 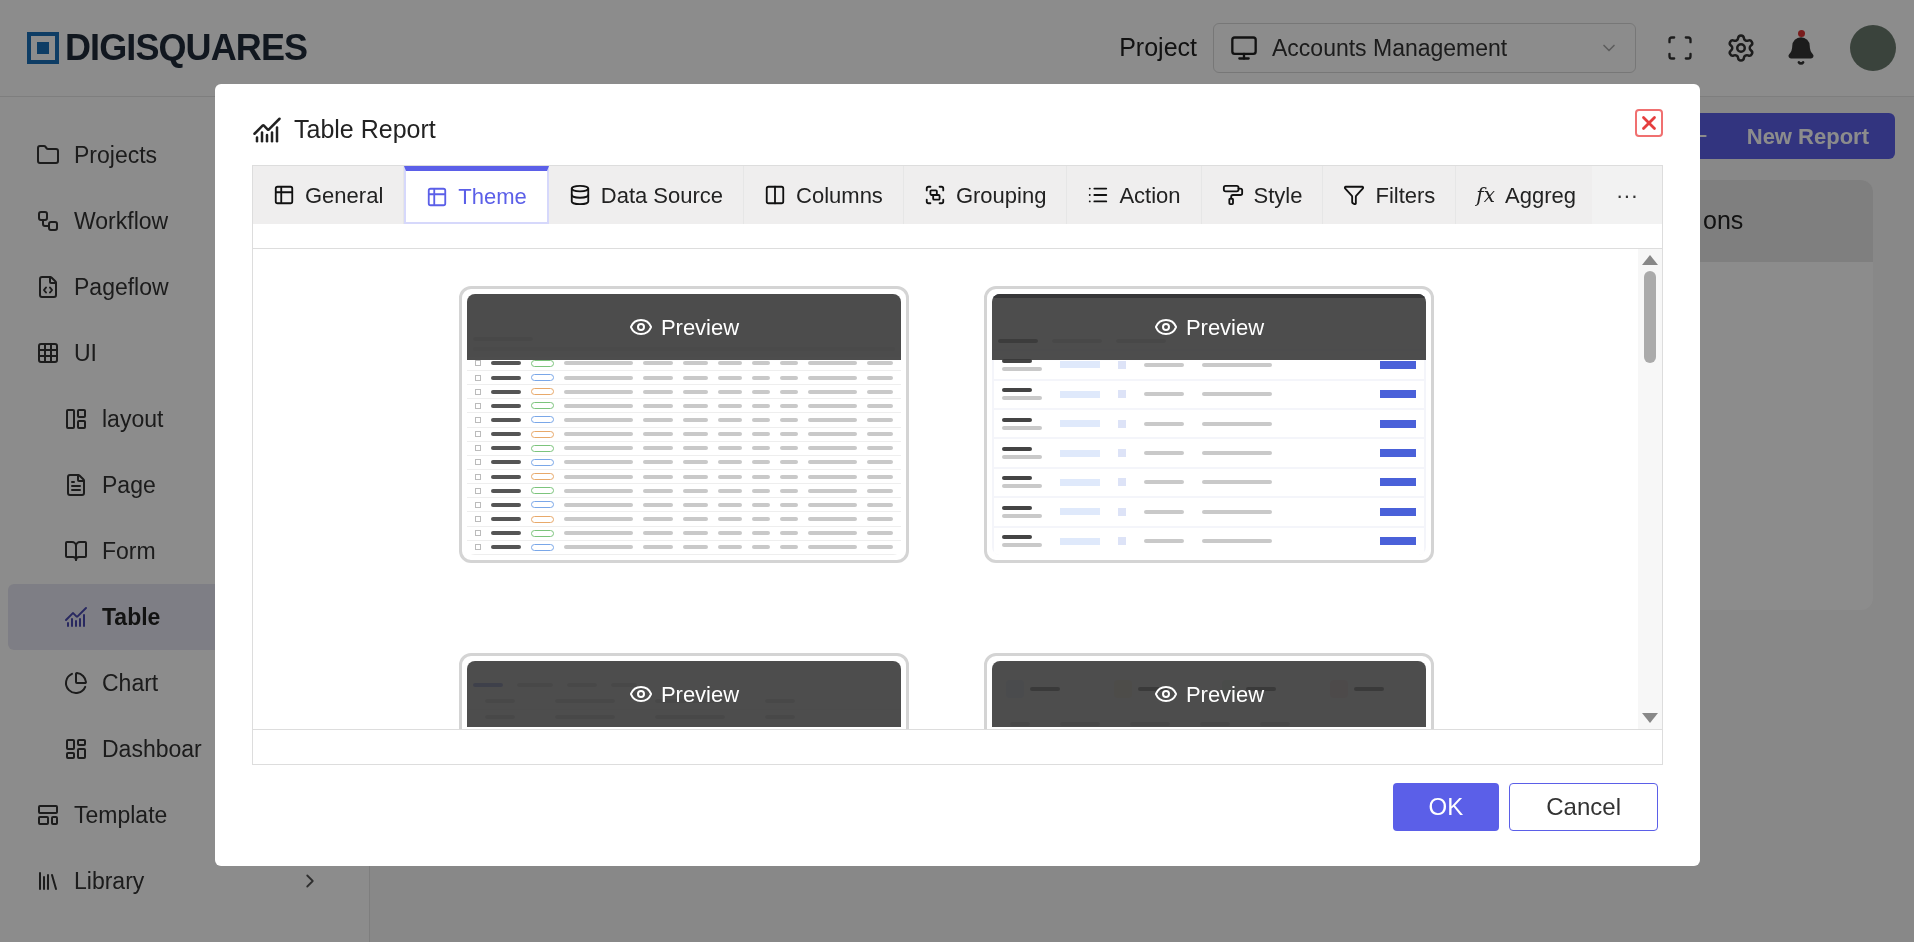 What do you see at coordinates (824, 195) in the screenshot?
I see `tab: Columns` at bounding box center [824, 195].